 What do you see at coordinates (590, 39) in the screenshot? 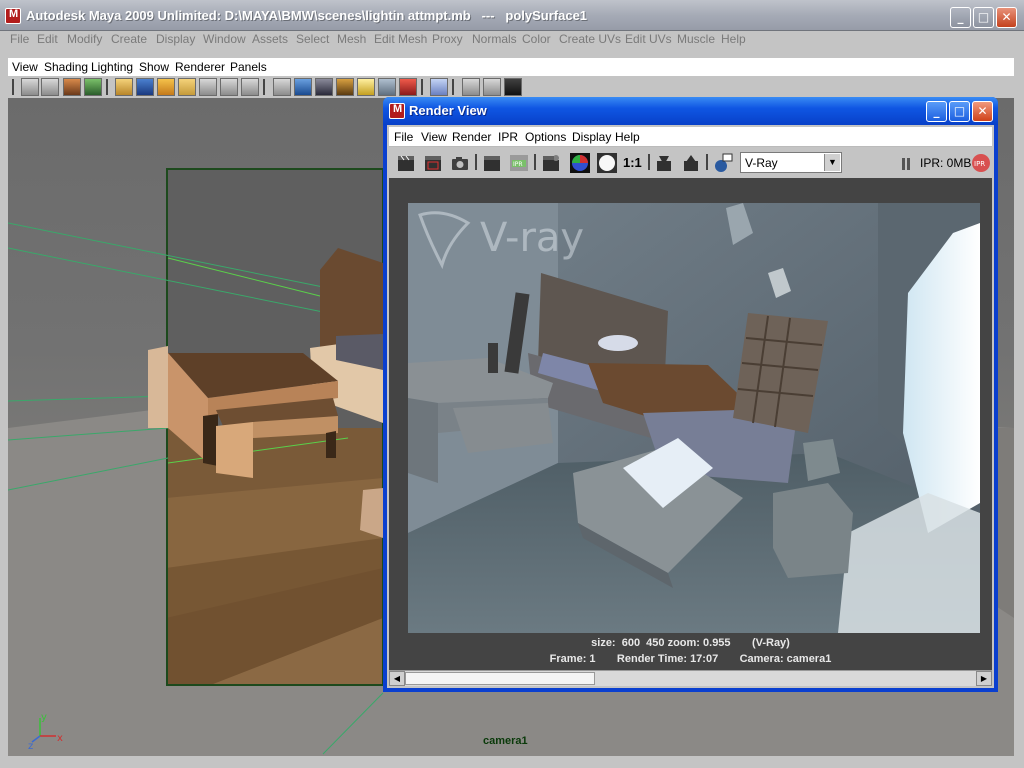
I see `menu-create-uvs: Create UVs` at bounding box center [590, 39].